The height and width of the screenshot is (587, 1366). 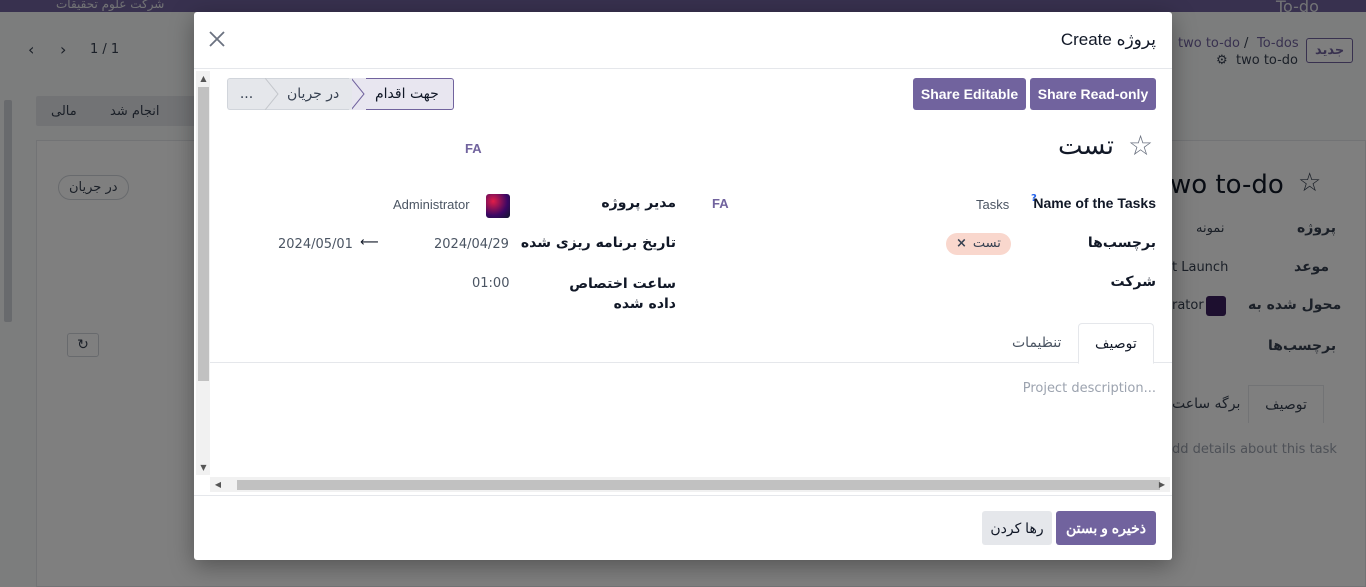 What do you see at coordinates (691, 343) in the screenshot?
I see `notebook-tabs: توصیف تنظیمات` at bounding box center [691, 343].